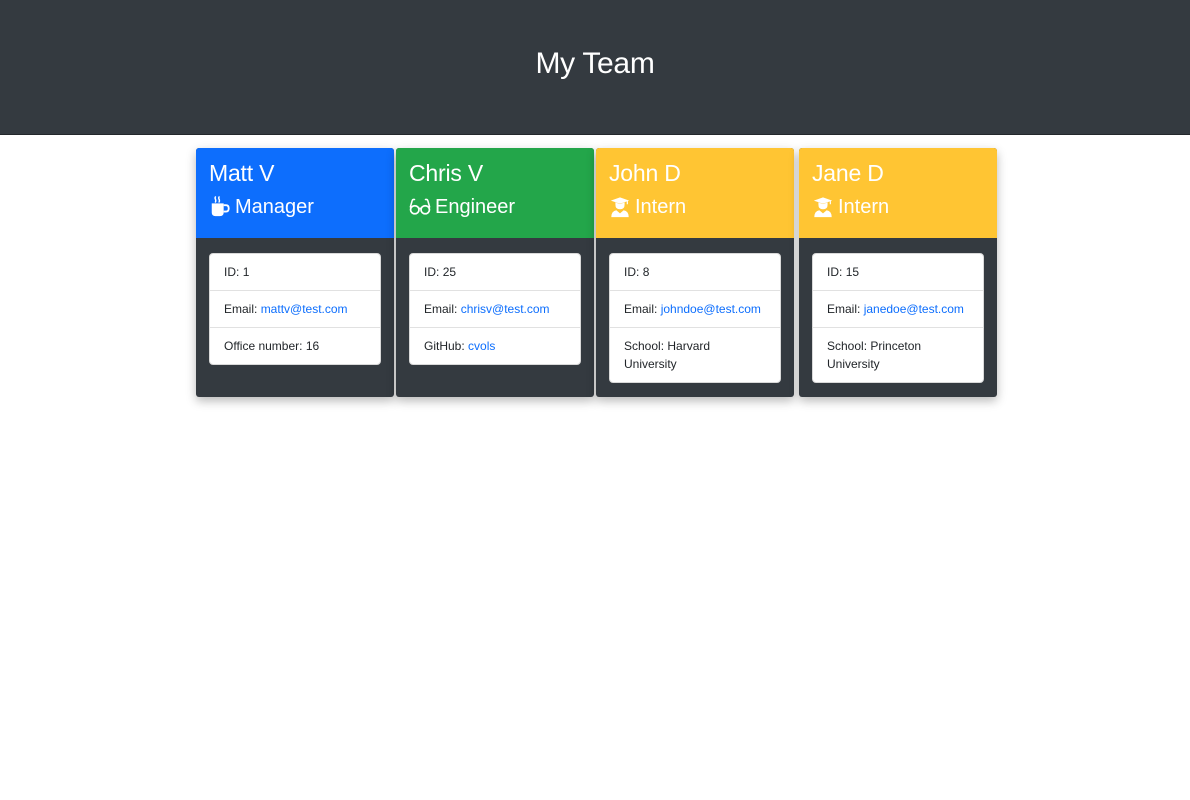 The image size is (1190, 800). I want to click on office-number-row: Office number: 16, so click(295, 346).